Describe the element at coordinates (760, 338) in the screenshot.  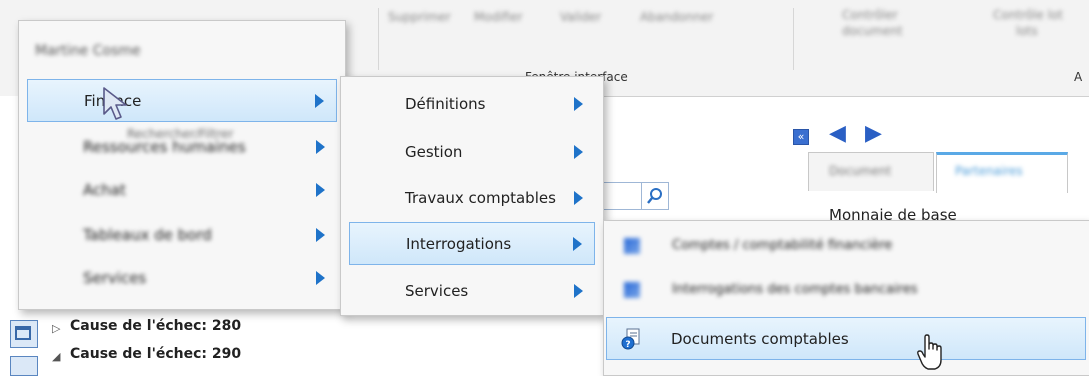
I see `menu-item-label: Documents comptables` at that location.